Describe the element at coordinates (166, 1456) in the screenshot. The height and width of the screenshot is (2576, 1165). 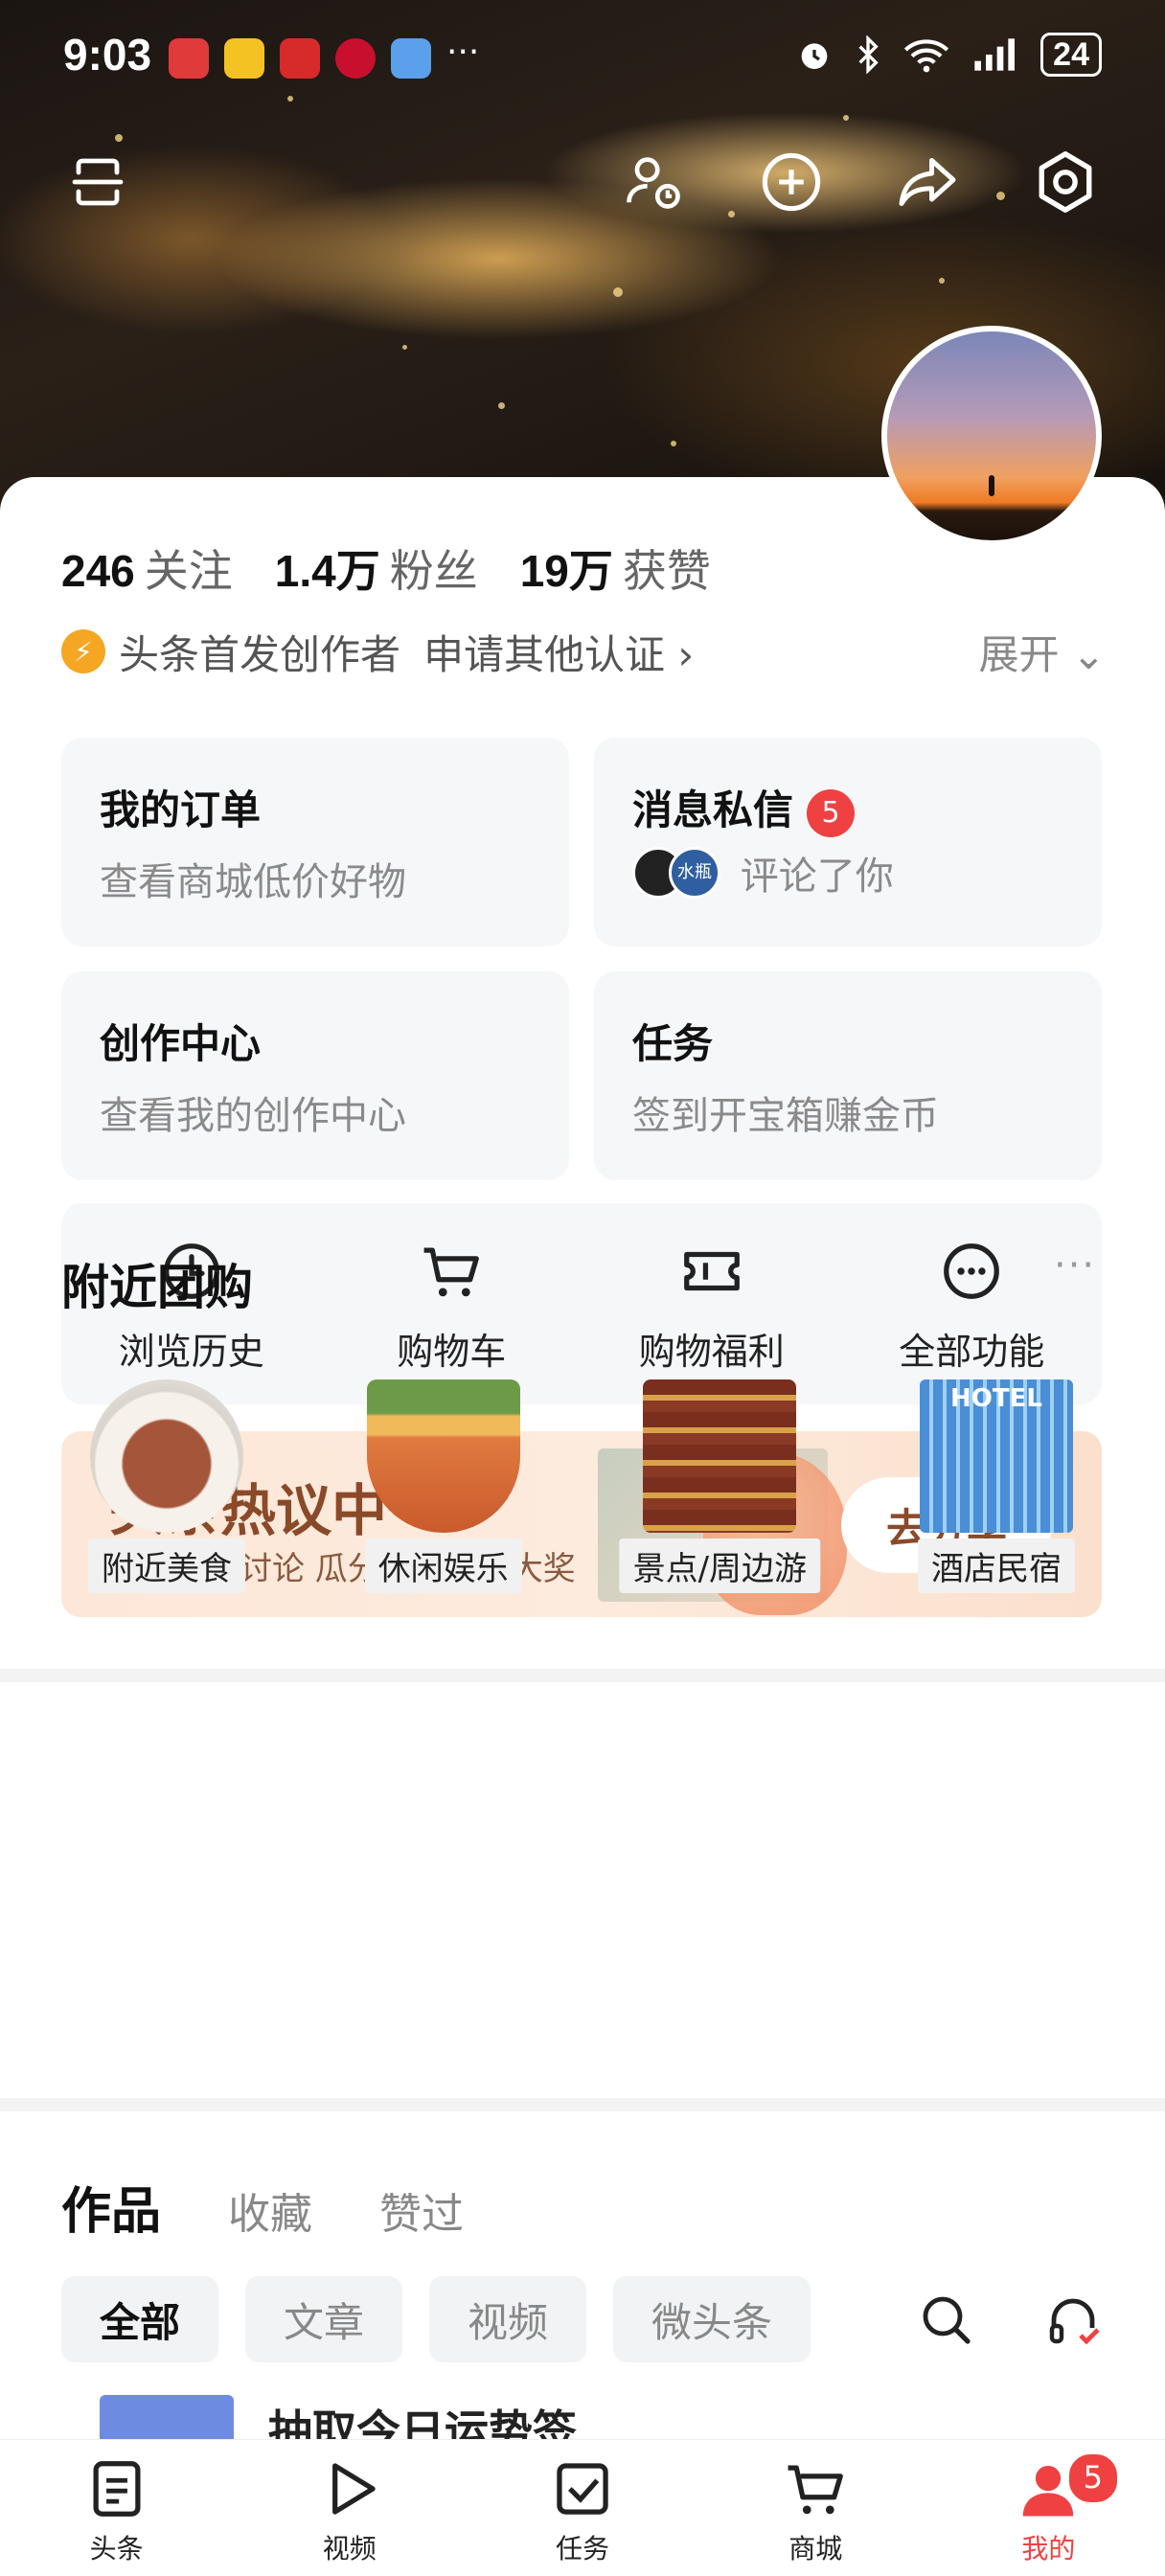
I see `steak-plate-image` at that location.